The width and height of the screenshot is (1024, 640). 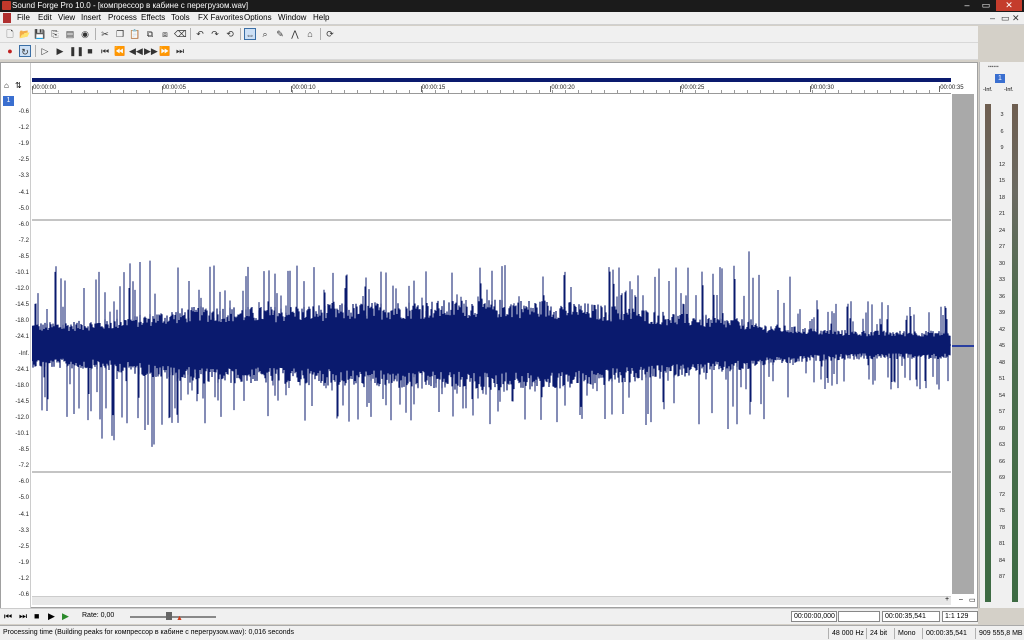 What do you see at coordinates (265, 34) in the screenshot?
I see `magnify-tool-icon: ⌕` at bounding box center [265, 34].